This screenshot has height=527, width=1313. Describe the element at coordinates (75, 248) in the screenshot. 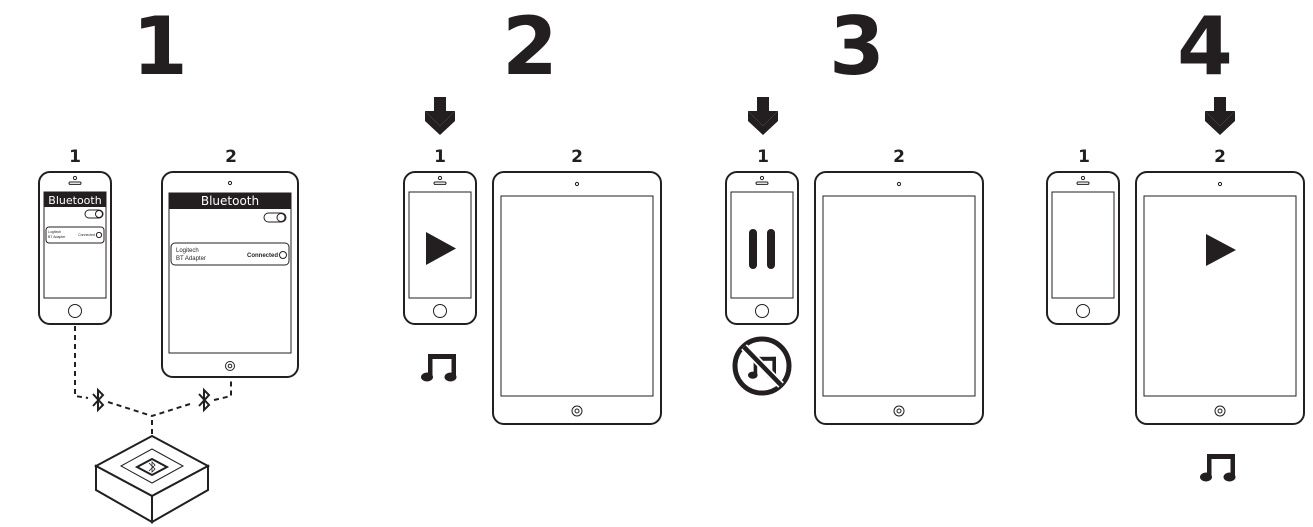

I see `phone-device: Bluetooth Logitech BT Adapter Connected` at that location.